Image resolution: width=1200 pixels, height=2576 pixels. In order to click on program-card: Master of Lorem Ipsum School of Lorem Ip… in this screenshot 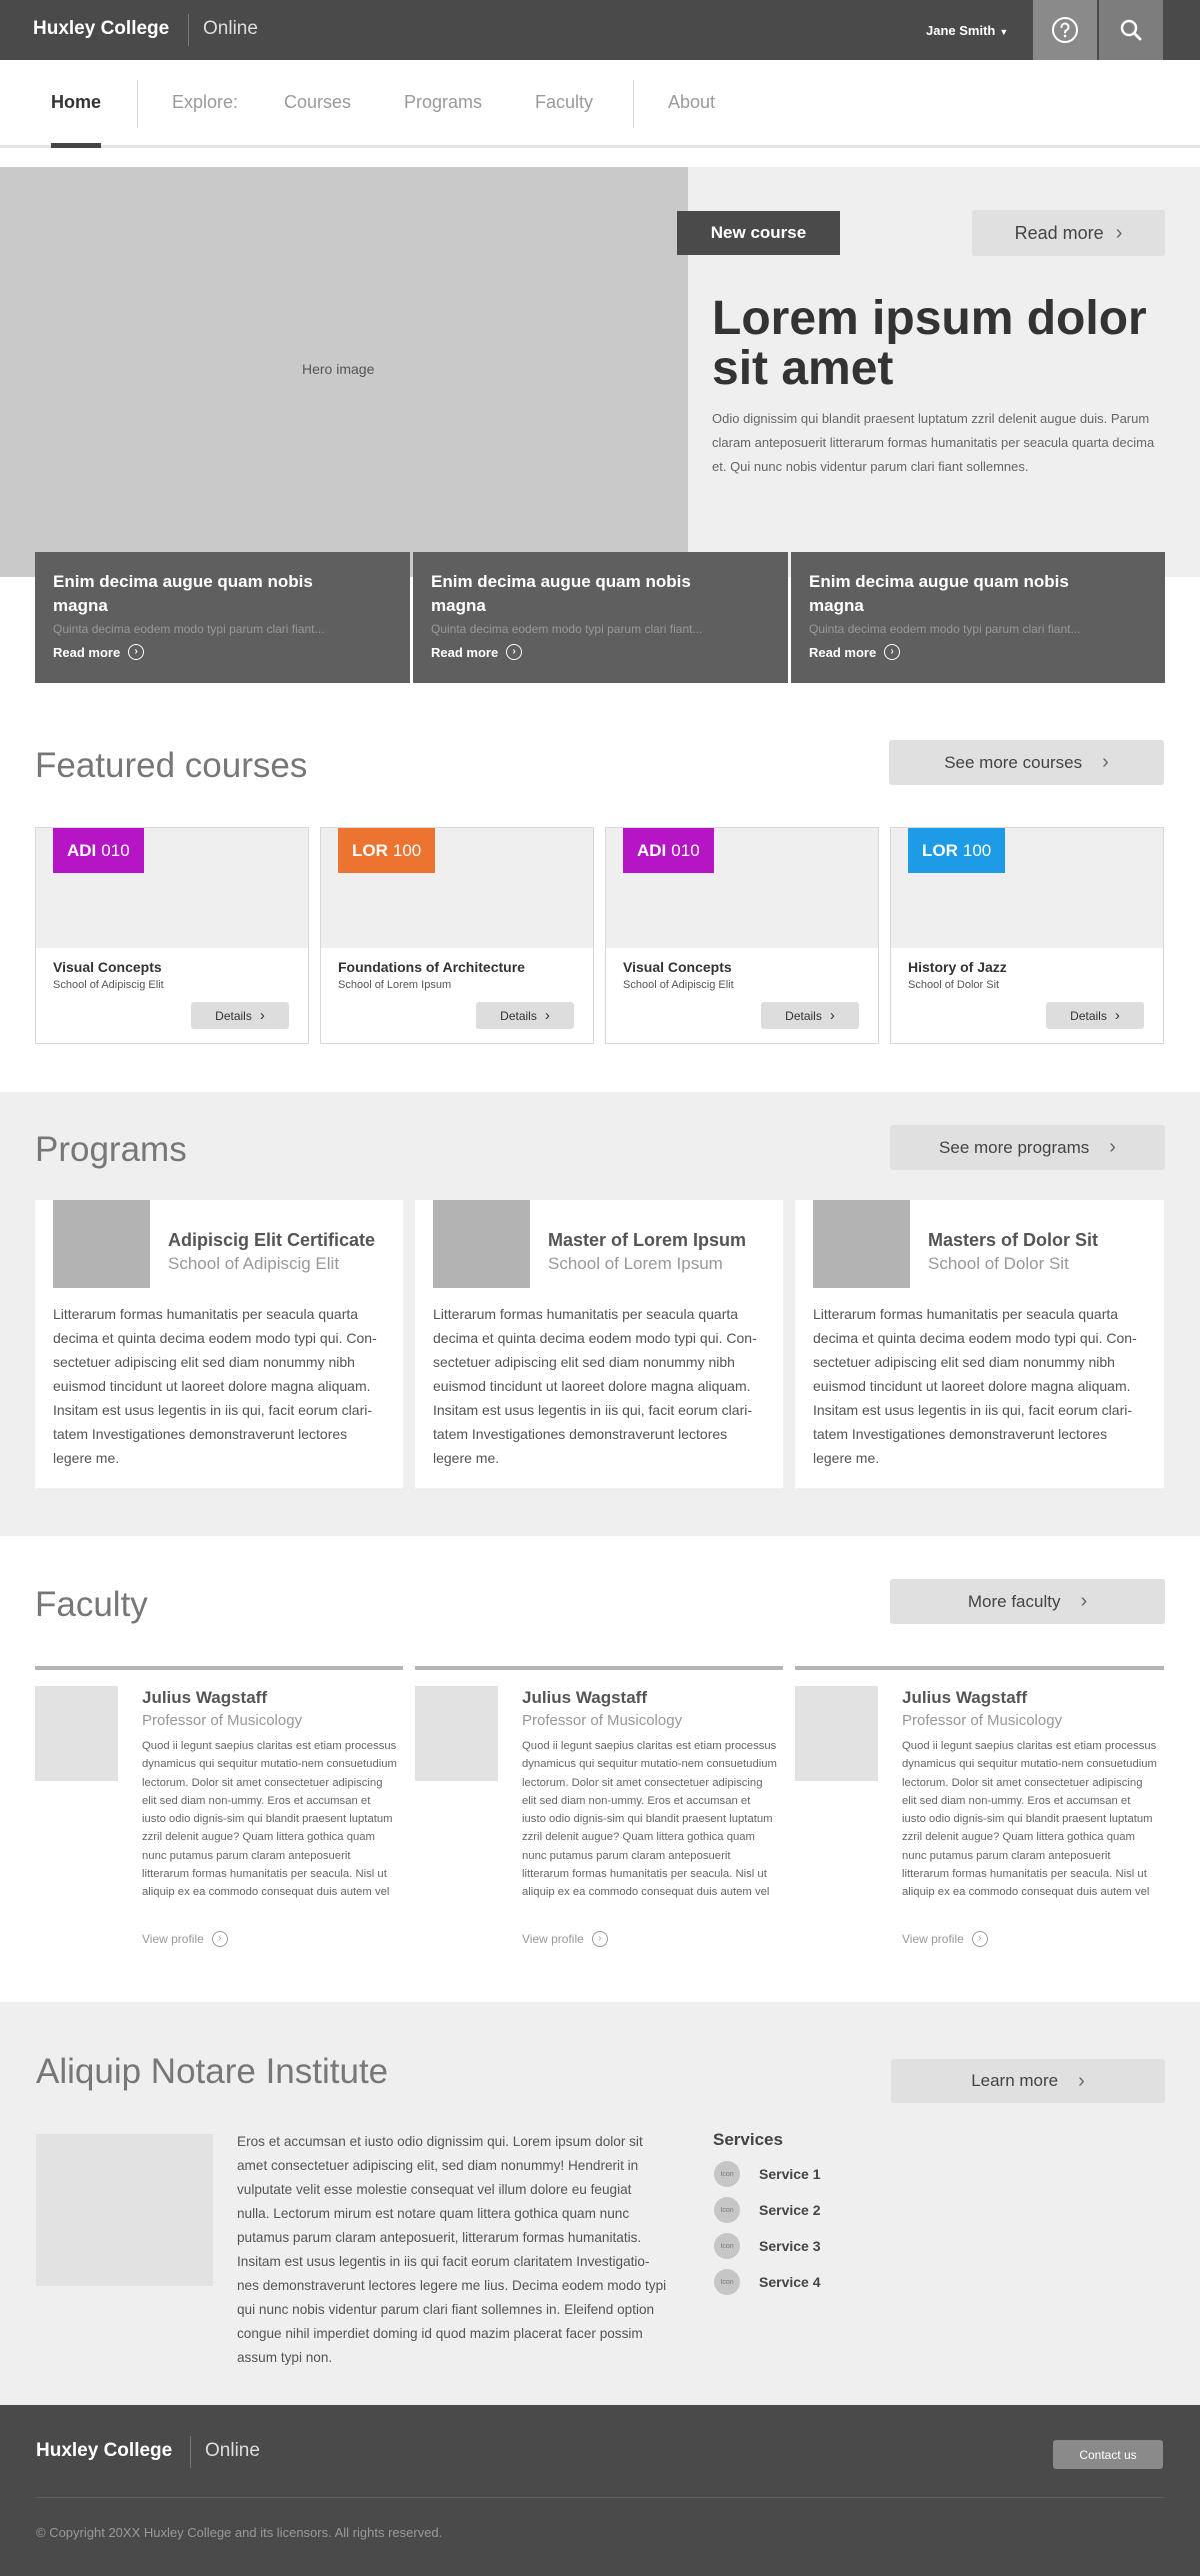, I will do `click(599, 1344)`.